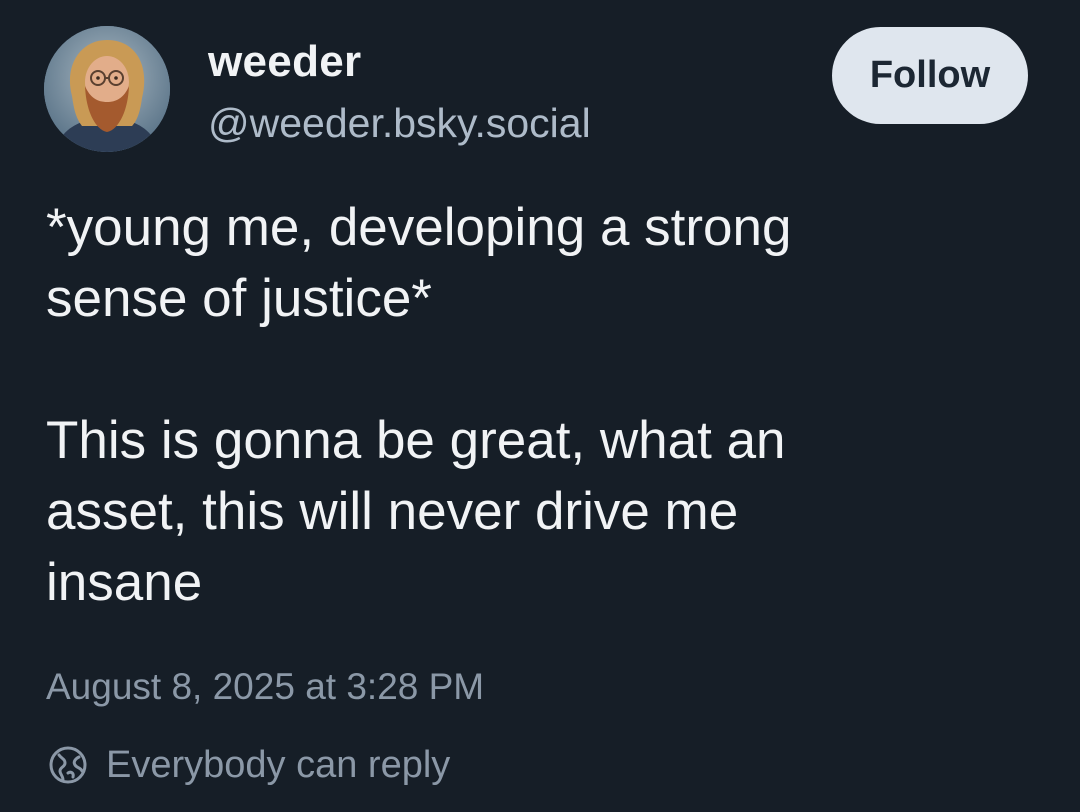 The width and height of the screenshot is (1080, 812). What do you see at coordinates (284, 62) in the screenshot?
I see `author-display-name: weeder` at bounding box center [284, 62].